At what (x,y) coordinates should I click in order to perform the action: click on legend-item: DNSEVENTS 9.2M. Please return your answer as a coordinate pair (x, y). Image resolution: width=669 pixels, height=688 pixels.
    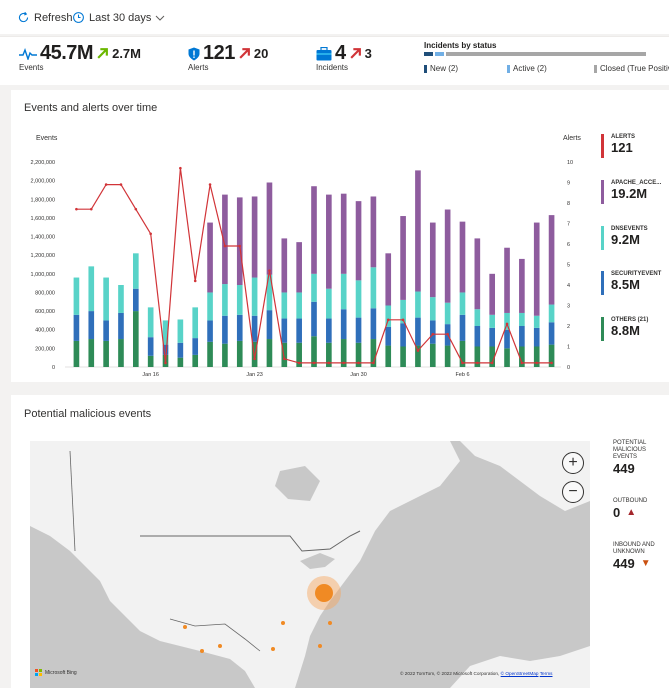
    Looking at the image, I should click on (624, 238).